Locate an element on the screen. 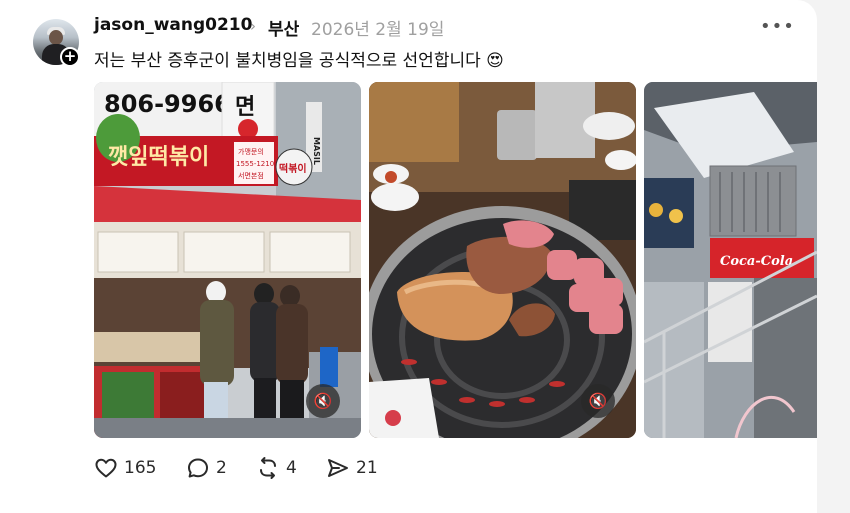 The height and width of the screenshot is (513, 850). comment-icon is located at coordinates (198, 468).